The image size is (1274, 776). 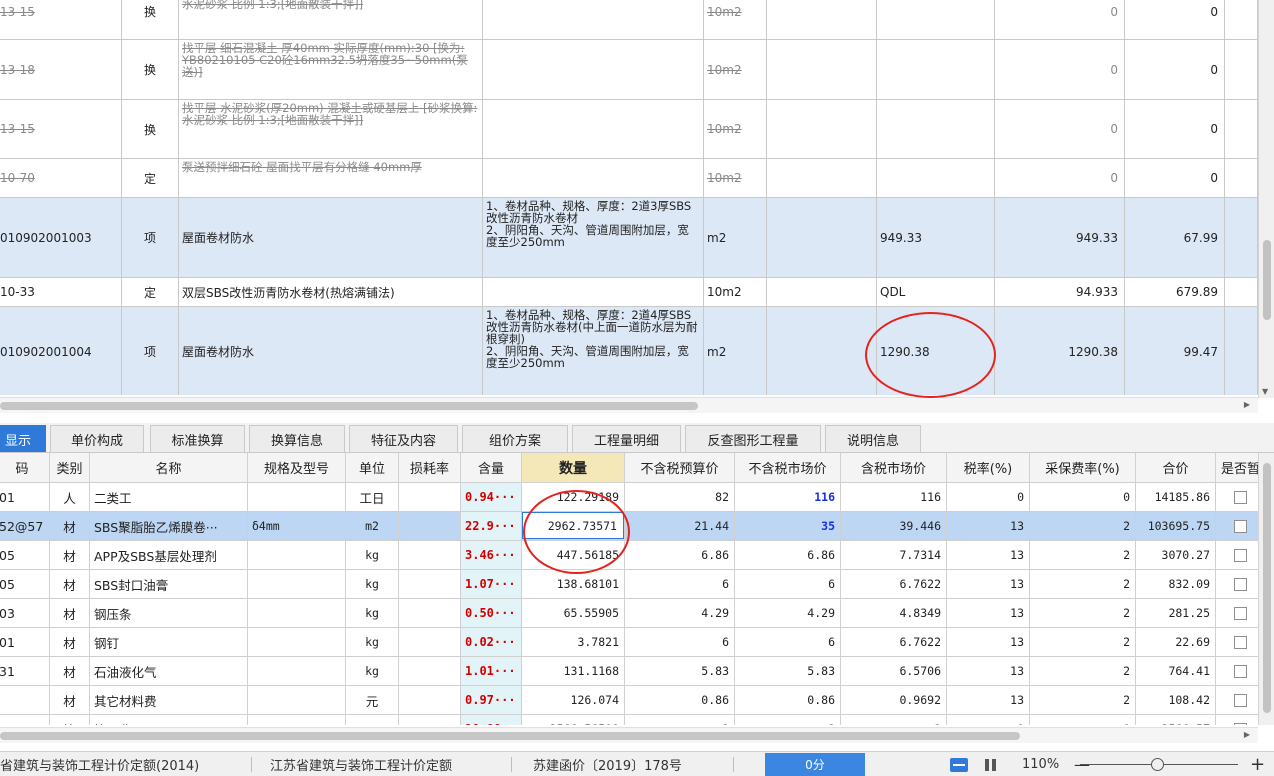 I want to click on cell-total: 3070.27, so click(x=1176, y=555).